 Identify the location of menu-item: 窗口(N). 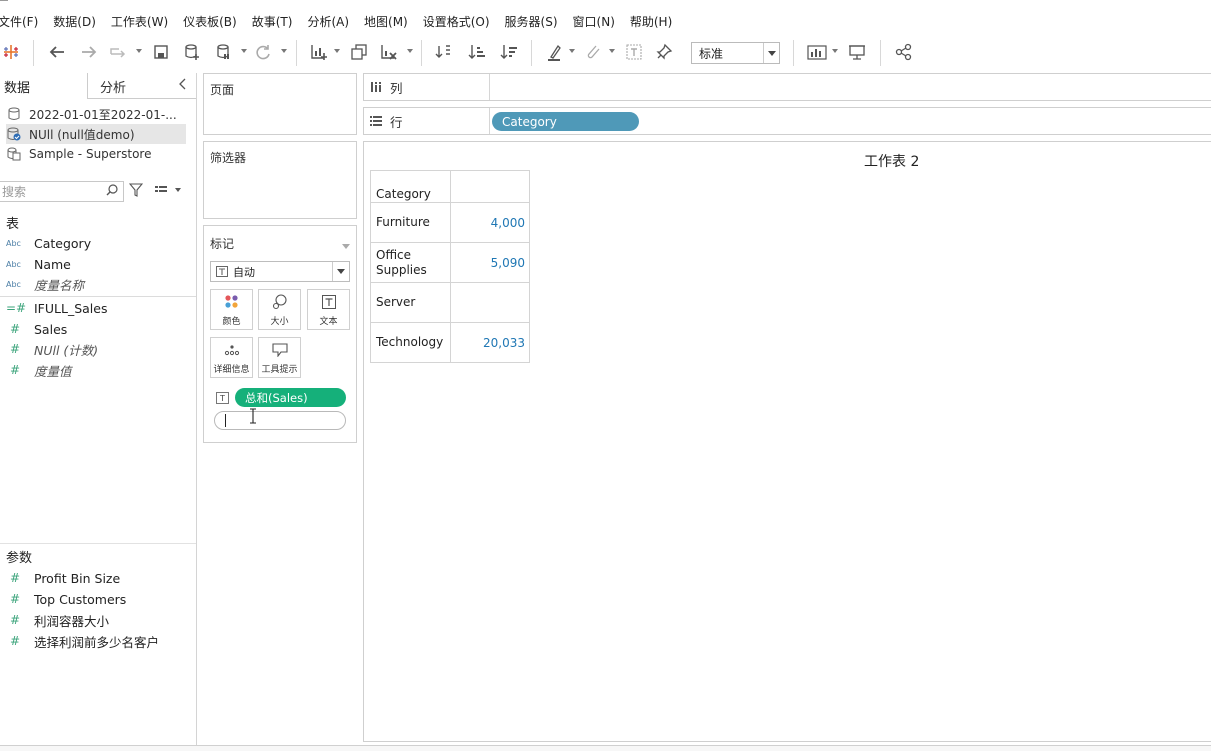
(594, 21).